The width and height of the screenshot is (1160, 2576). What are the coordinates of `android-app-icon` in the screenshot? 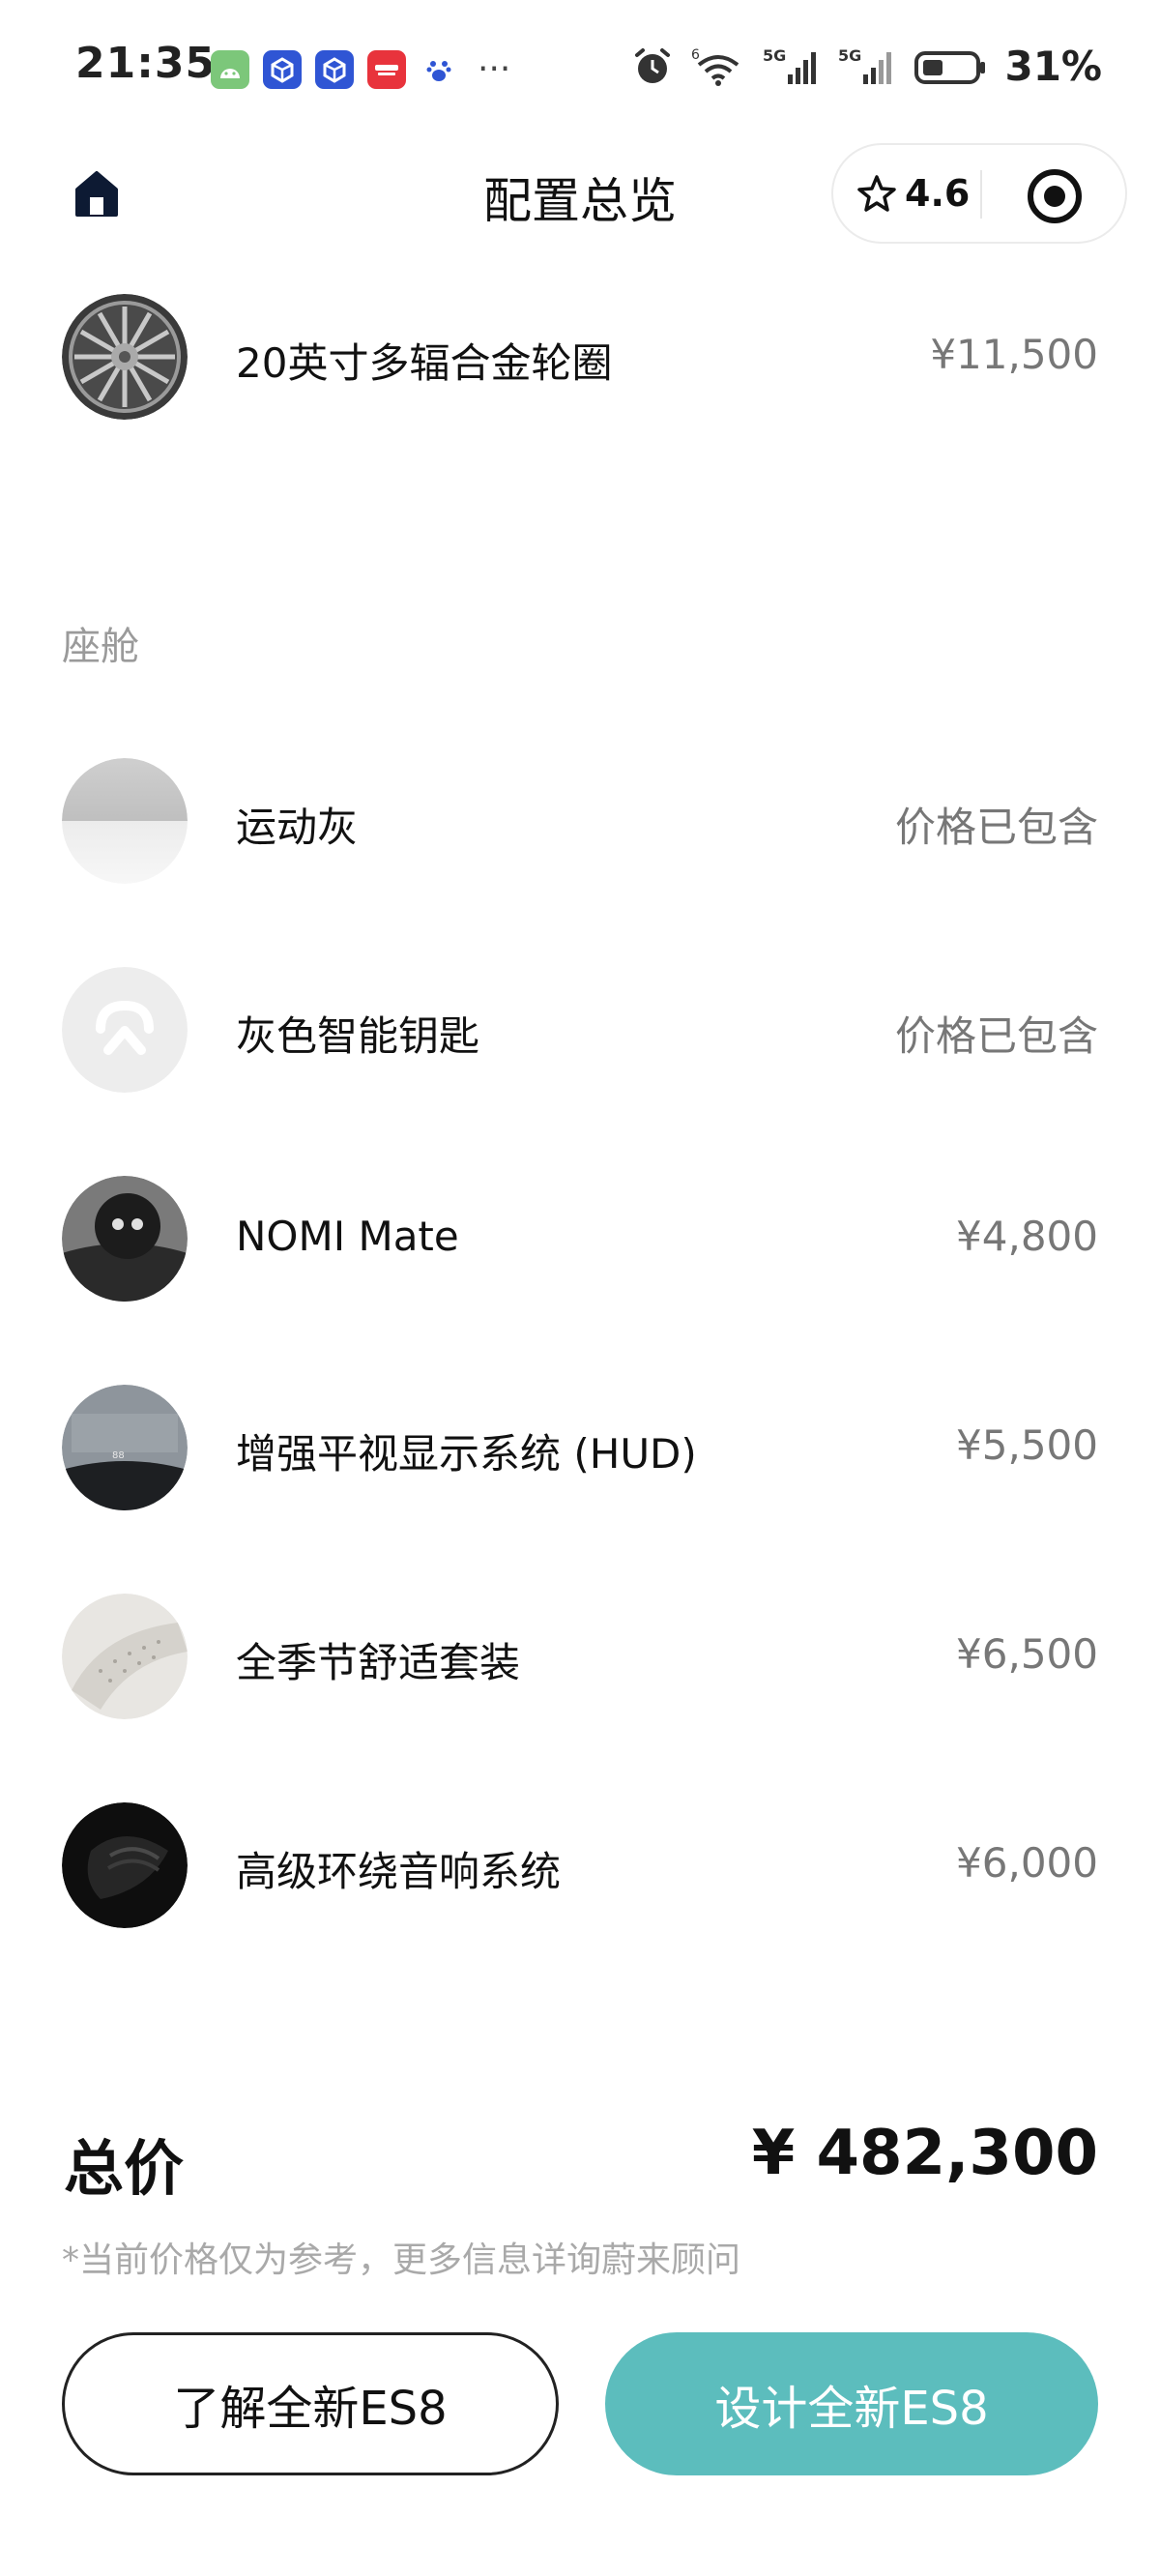 It's located at (230, 69).